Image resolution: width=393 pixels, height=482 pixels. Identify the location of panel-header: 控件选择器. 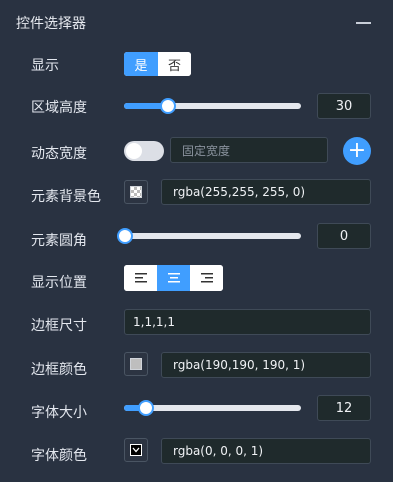
(196, 23).